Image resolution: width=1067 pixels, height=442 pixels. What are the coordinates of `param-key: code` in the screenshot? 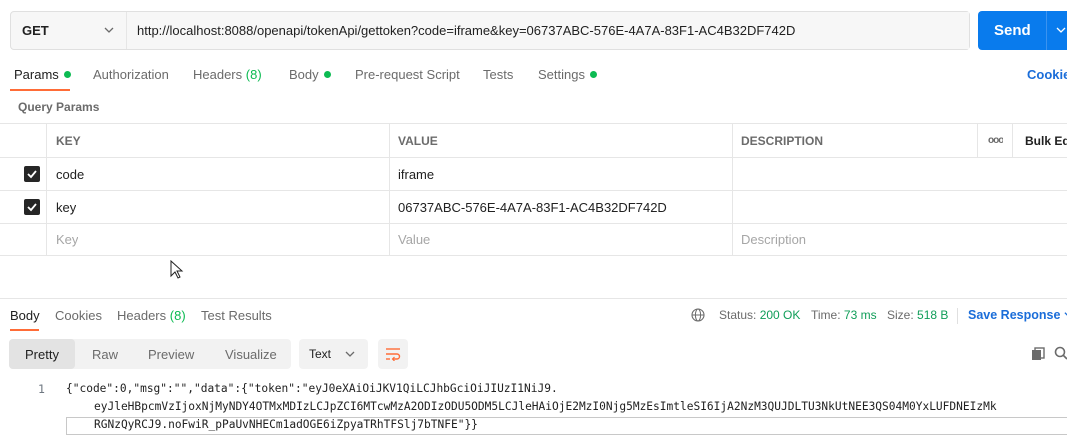 It's located at (70, 174).